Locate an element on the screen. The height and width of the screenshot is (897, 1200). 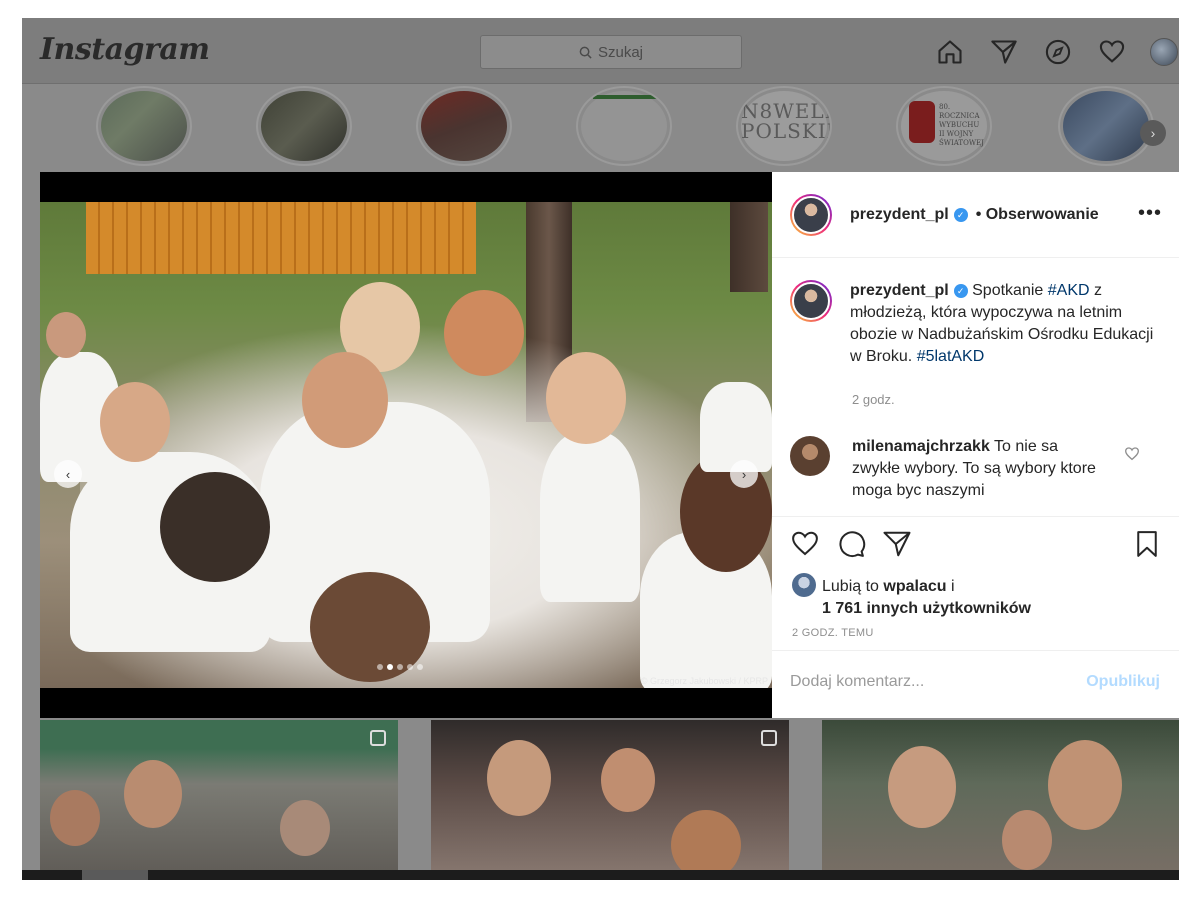
caption-username: prezydent_pl is located at coordinates (899, 290).